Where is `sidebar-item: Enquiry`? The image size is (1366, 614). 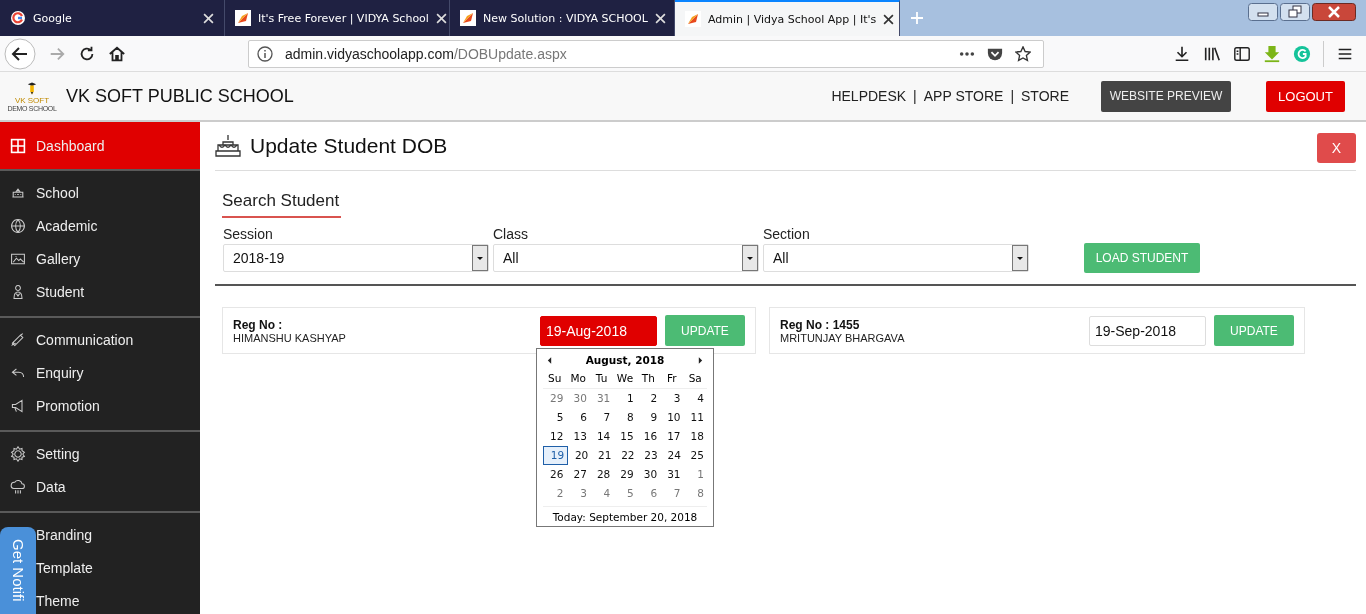
sidebar-item: Enquiry is located at coordinates (100, 372).